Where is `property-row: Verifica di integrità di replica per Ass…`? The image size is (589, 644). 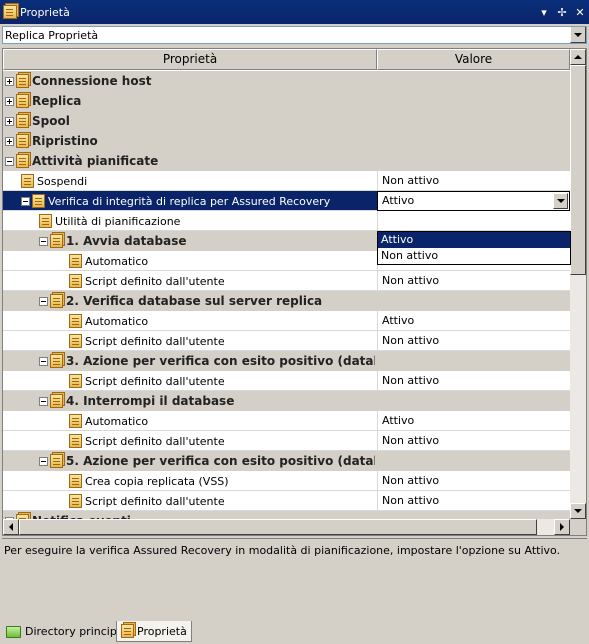 property-row: Verifica di integrità di replica per Ass… is located at coordinates (286, 201).